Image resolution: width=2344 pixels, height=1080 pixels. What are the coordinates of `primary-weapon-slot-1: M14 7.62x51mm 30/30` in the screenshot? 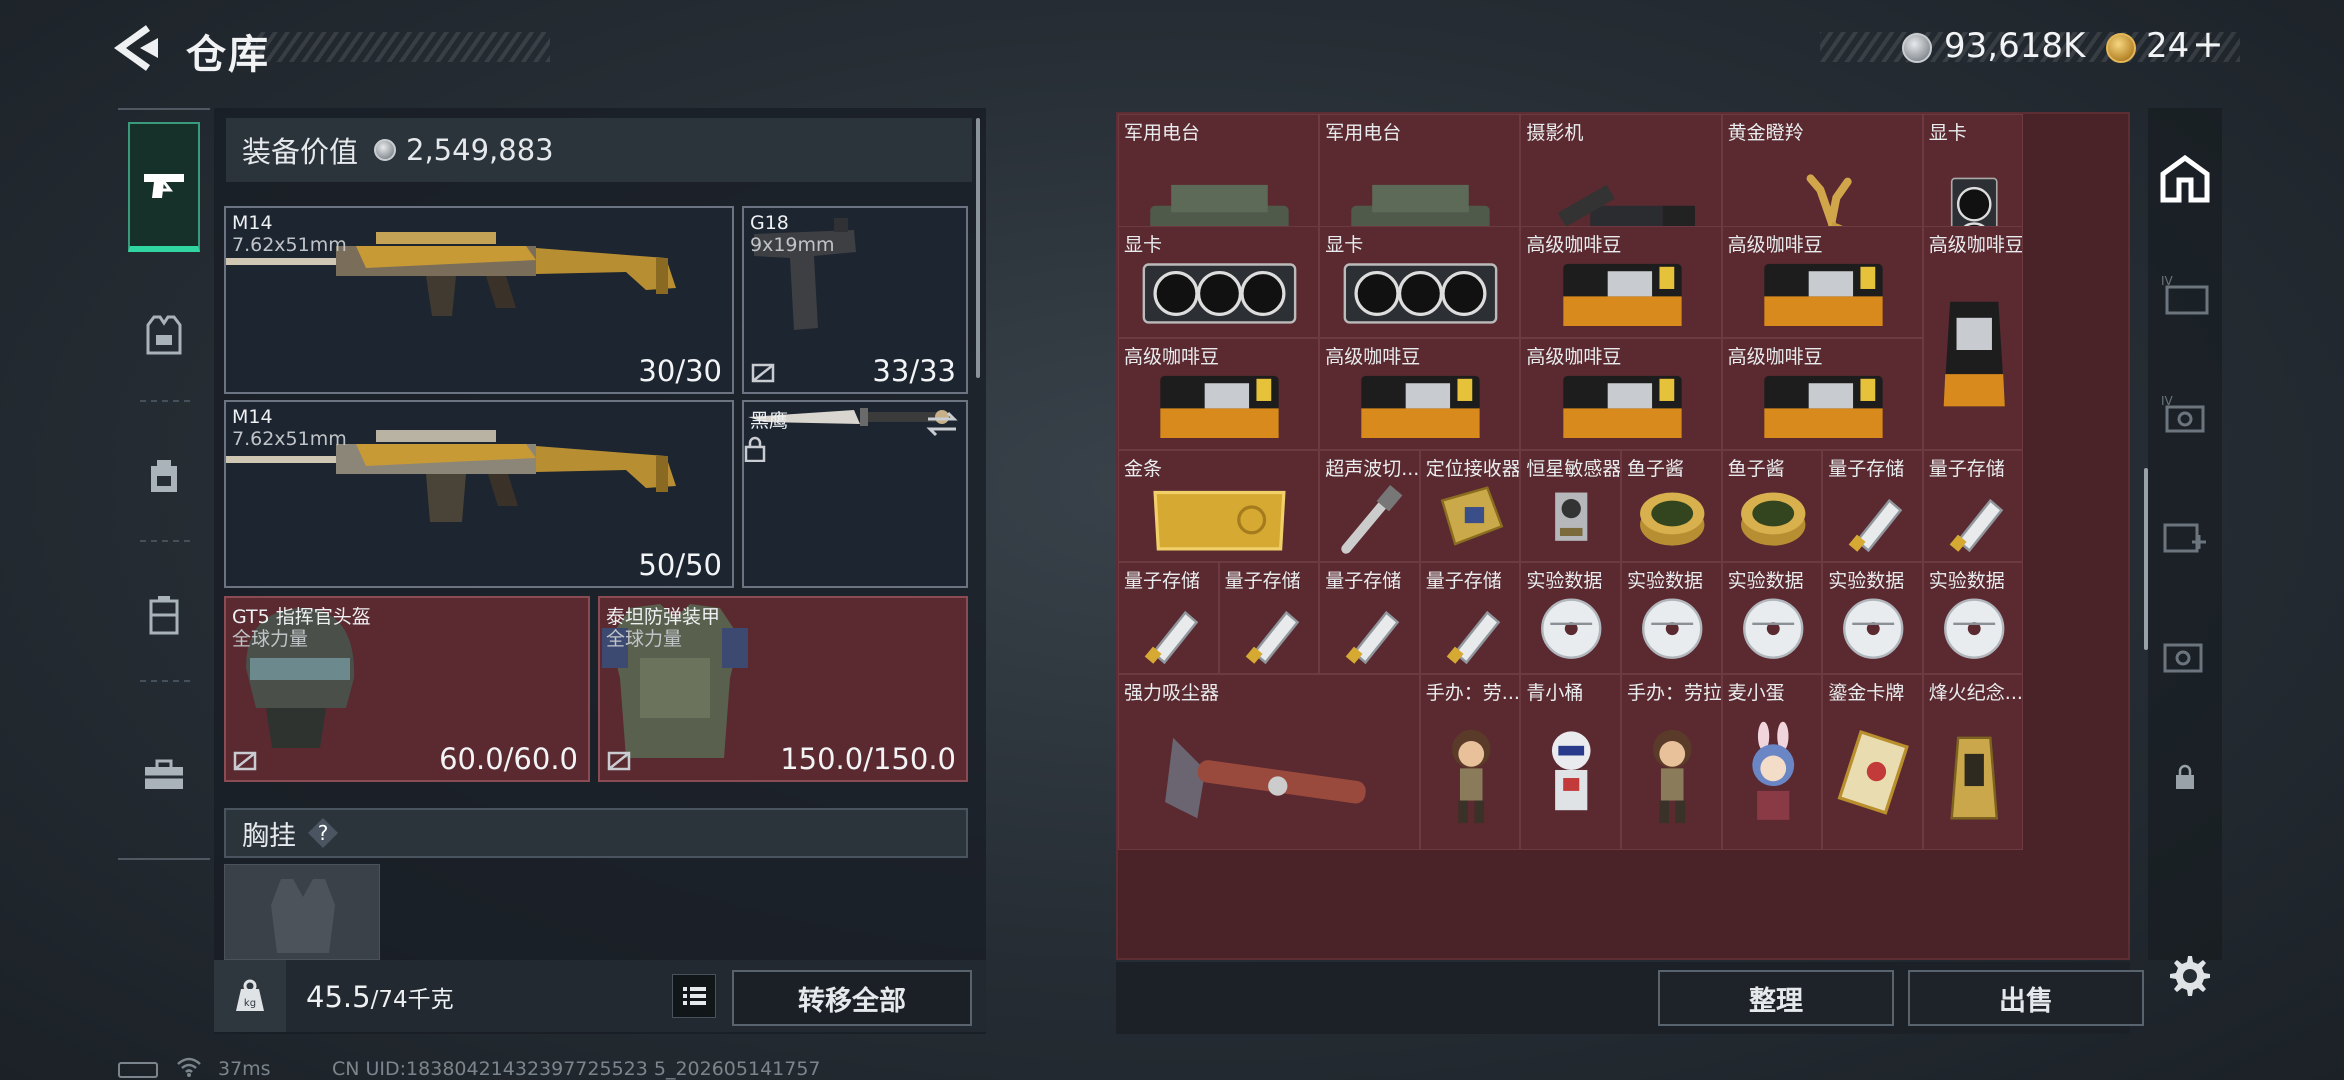 It's located at (479, 300).